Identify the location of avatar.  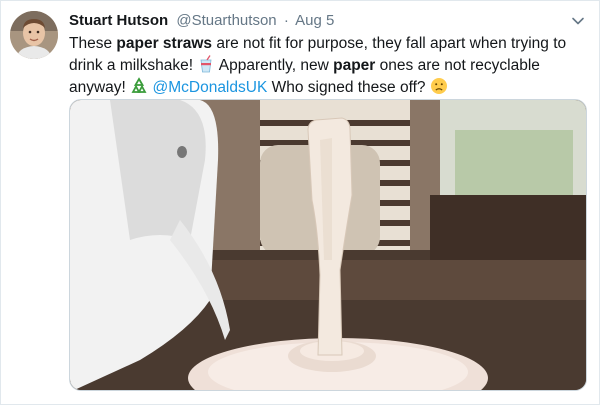
(34, 35).